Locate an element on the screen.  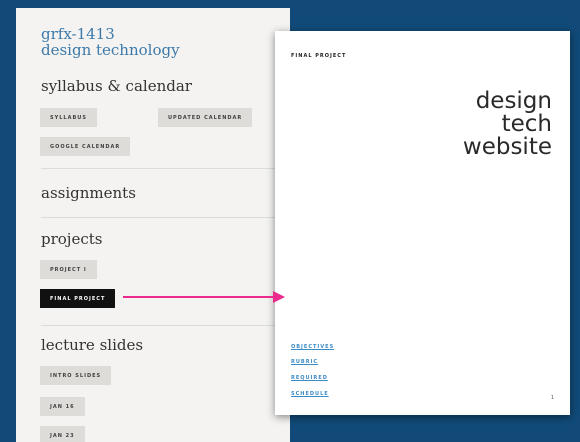
course-name: design technology is located at coordinates (110, 50).